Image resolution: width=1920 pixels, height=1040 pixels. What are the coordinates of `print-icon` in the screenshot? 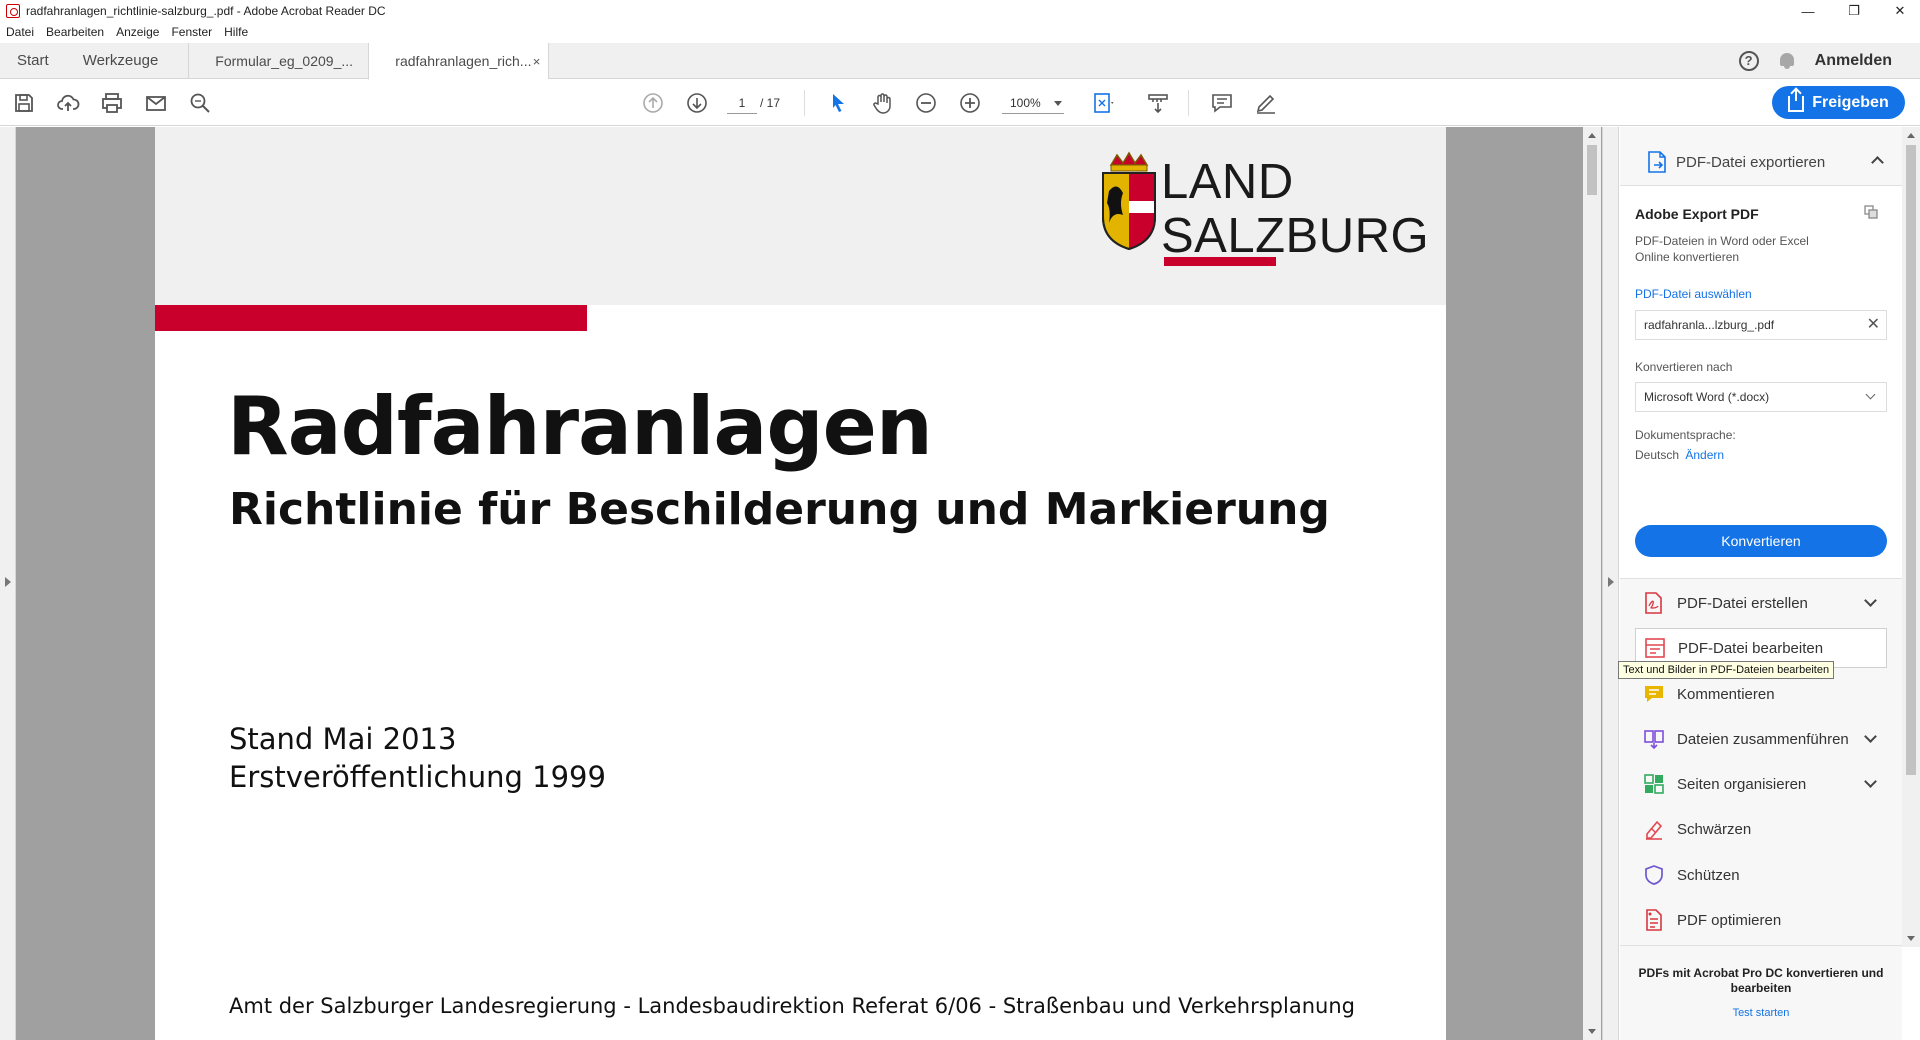 It's located at (112, 103).